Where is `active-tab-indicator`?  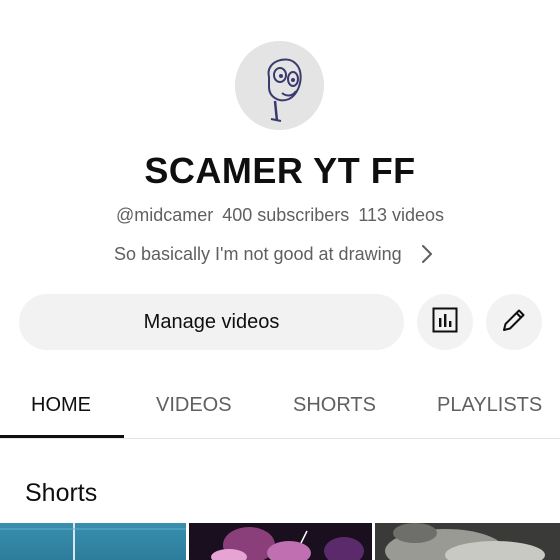 active-tab-indicator is located at coordinates (62, 436).